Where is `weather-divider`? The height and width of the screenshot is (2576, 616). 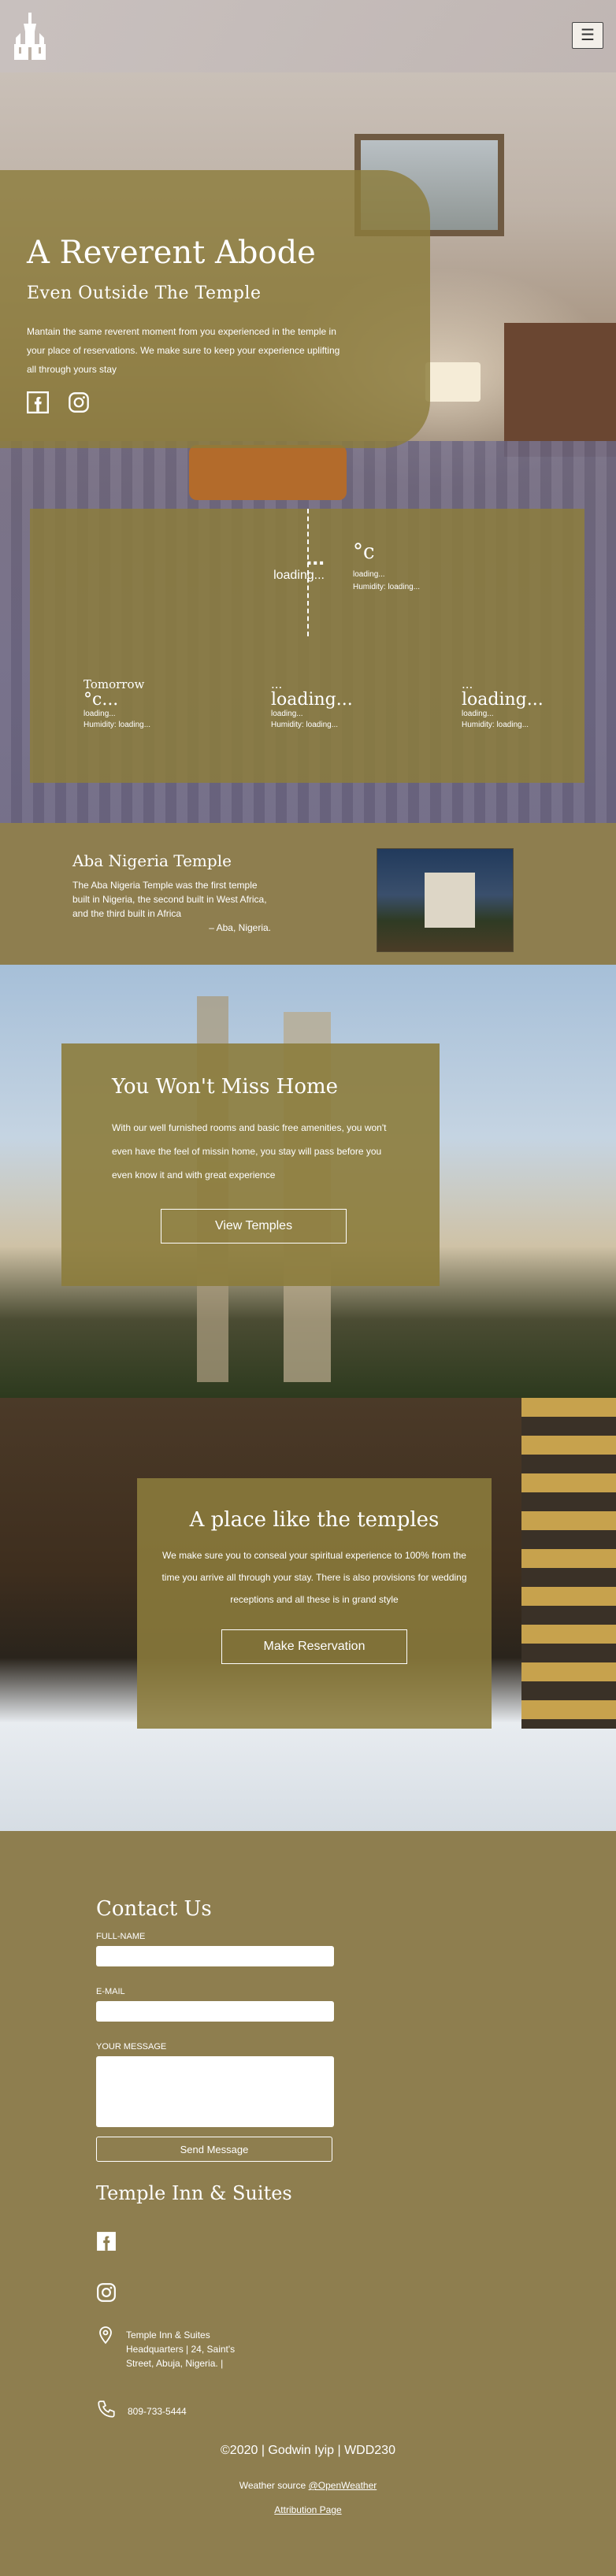 weather-divider is located at coordinates (308, 572).